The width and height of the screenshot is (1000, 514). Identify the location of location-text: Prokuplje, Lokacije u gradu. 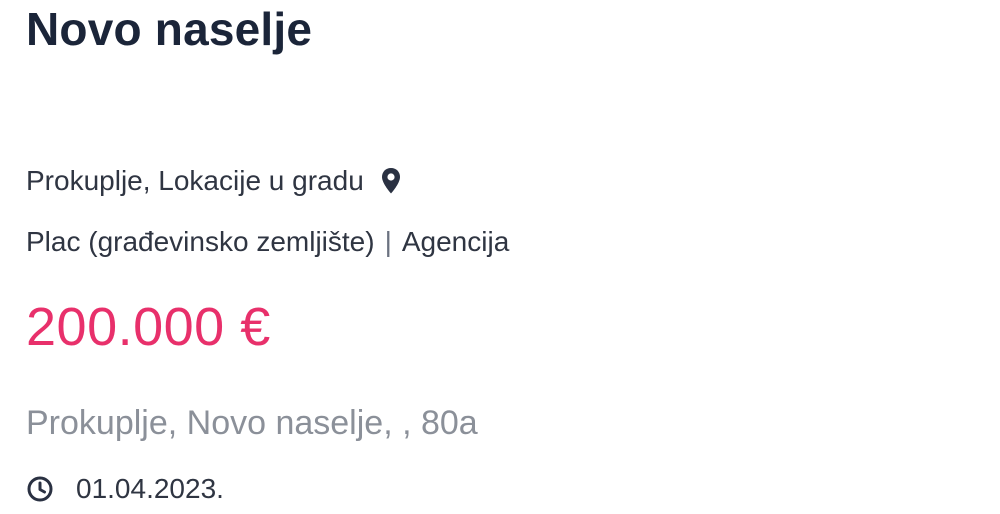
(195, 180).